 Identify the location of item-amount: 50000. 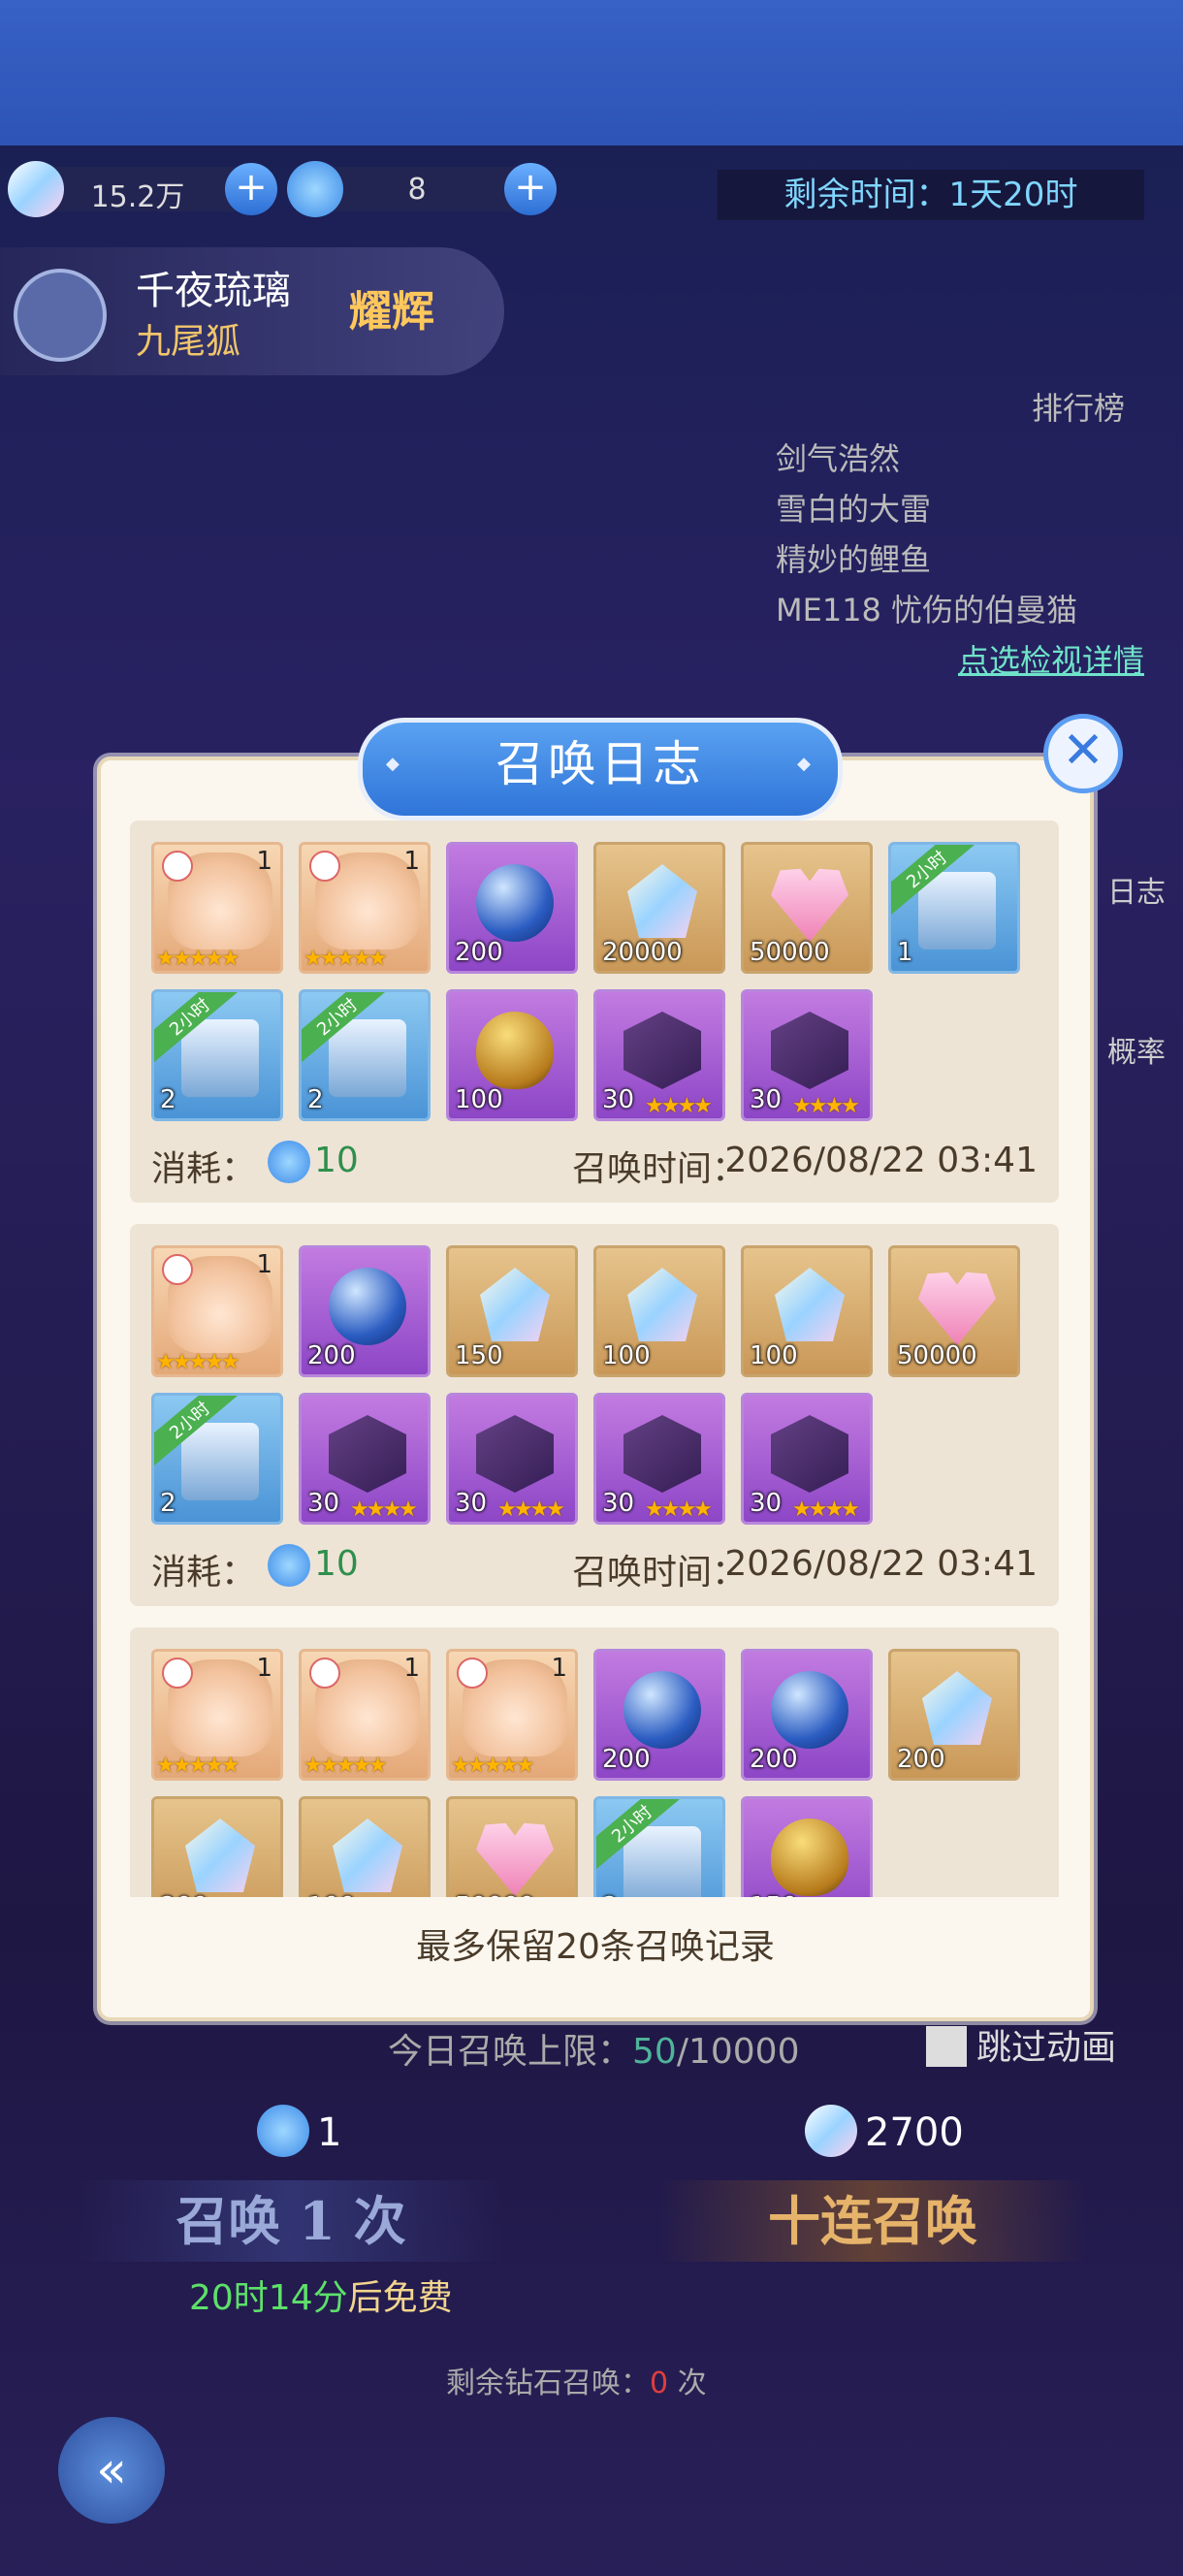
(790, 952).